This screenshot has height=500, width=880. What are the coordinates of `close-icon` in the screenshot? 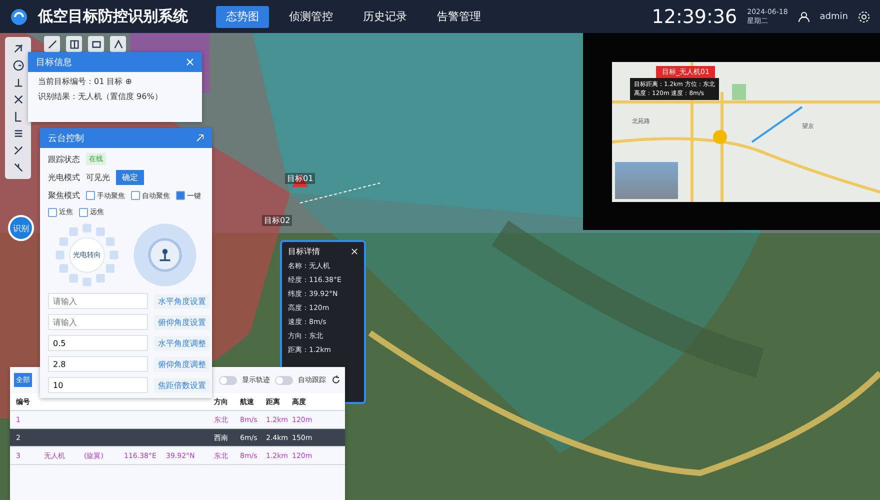 It's located at (354, 251).